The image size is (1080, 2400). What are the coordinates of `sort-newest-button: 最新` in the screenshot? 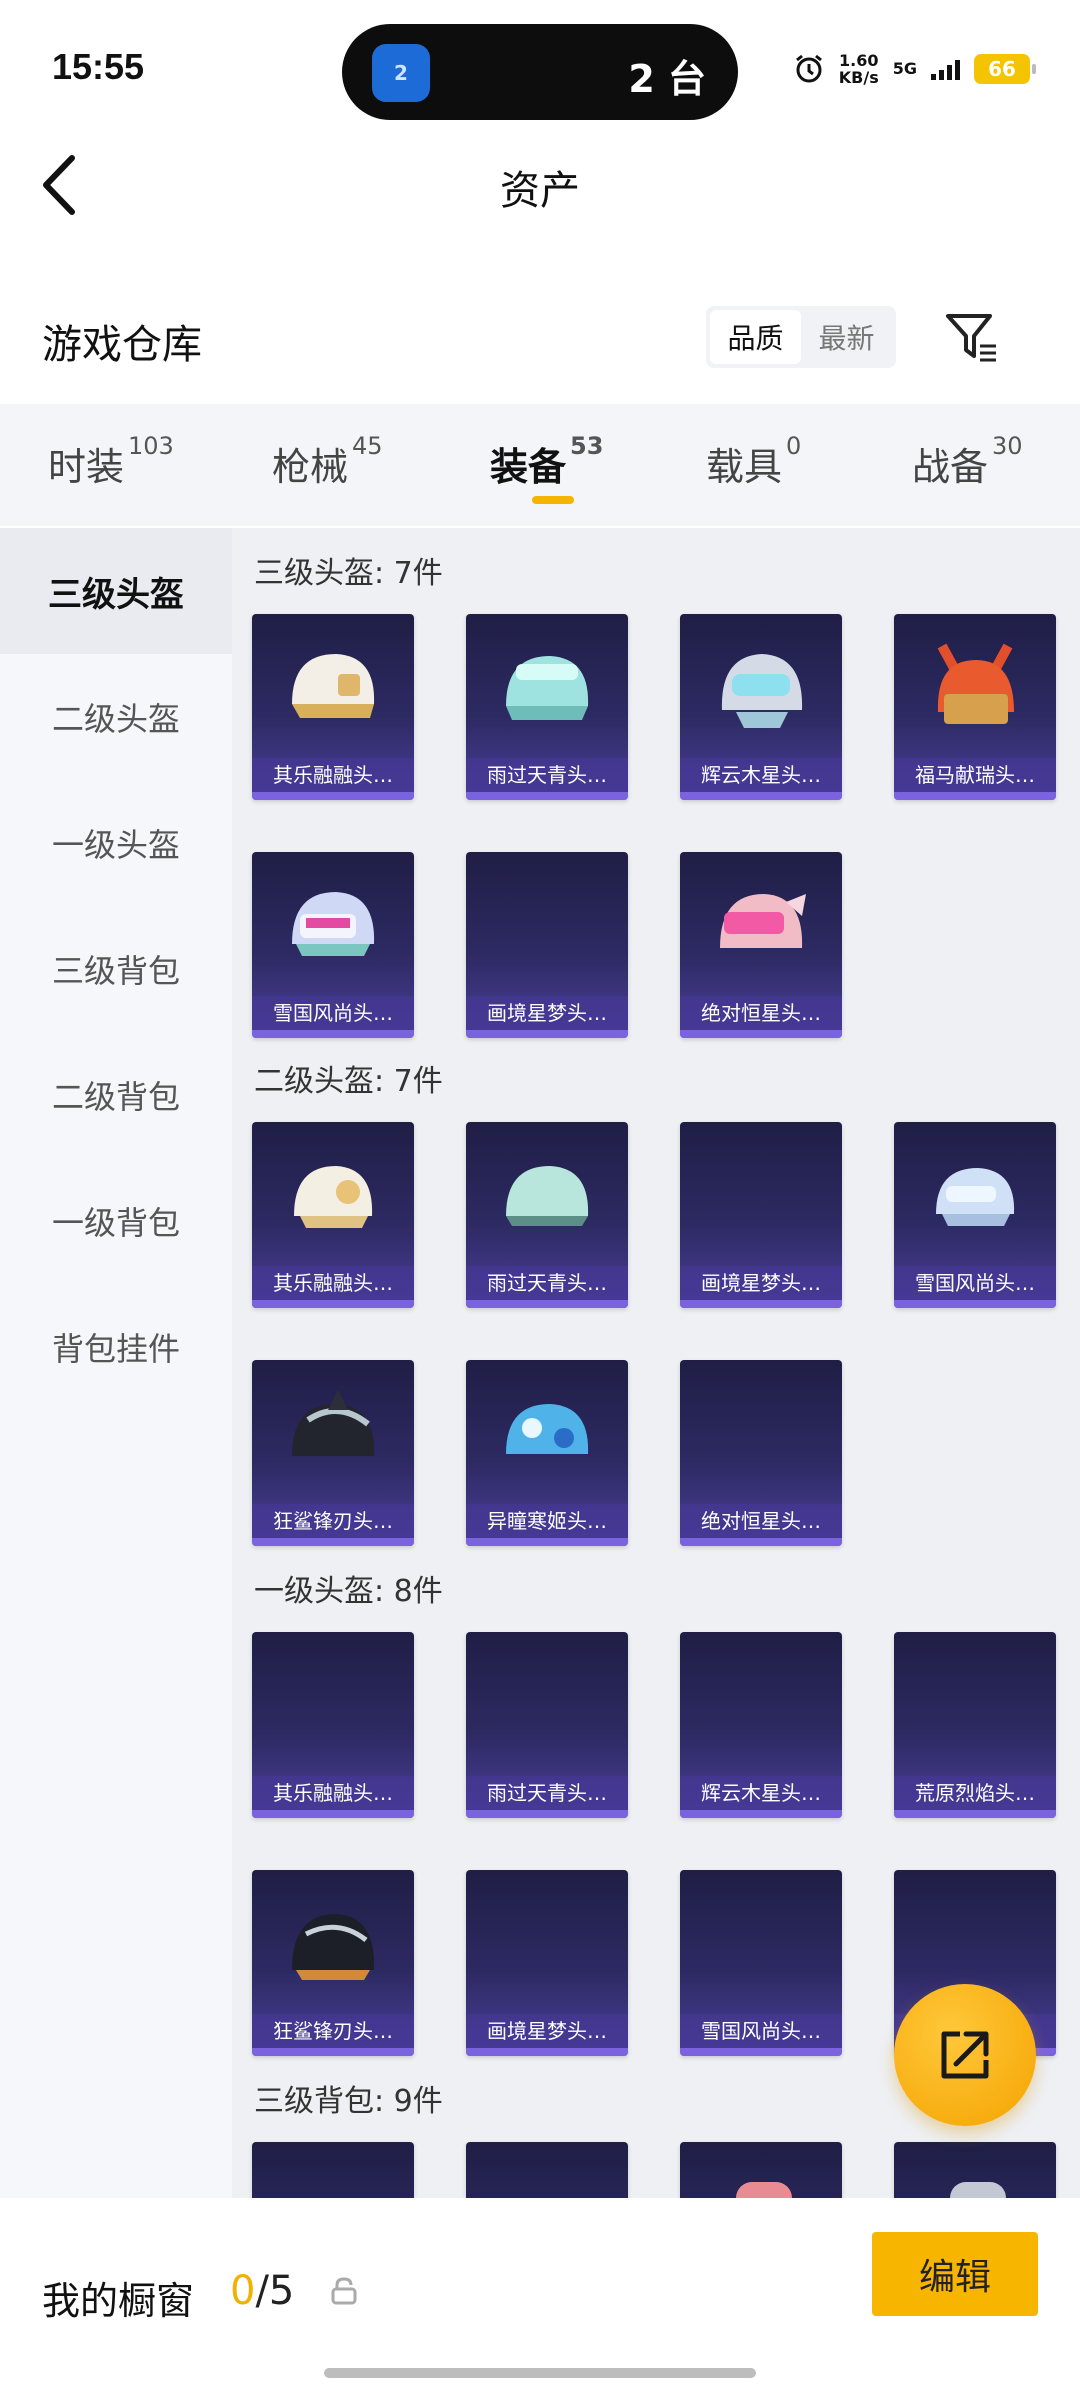 It's located at (846, 337).